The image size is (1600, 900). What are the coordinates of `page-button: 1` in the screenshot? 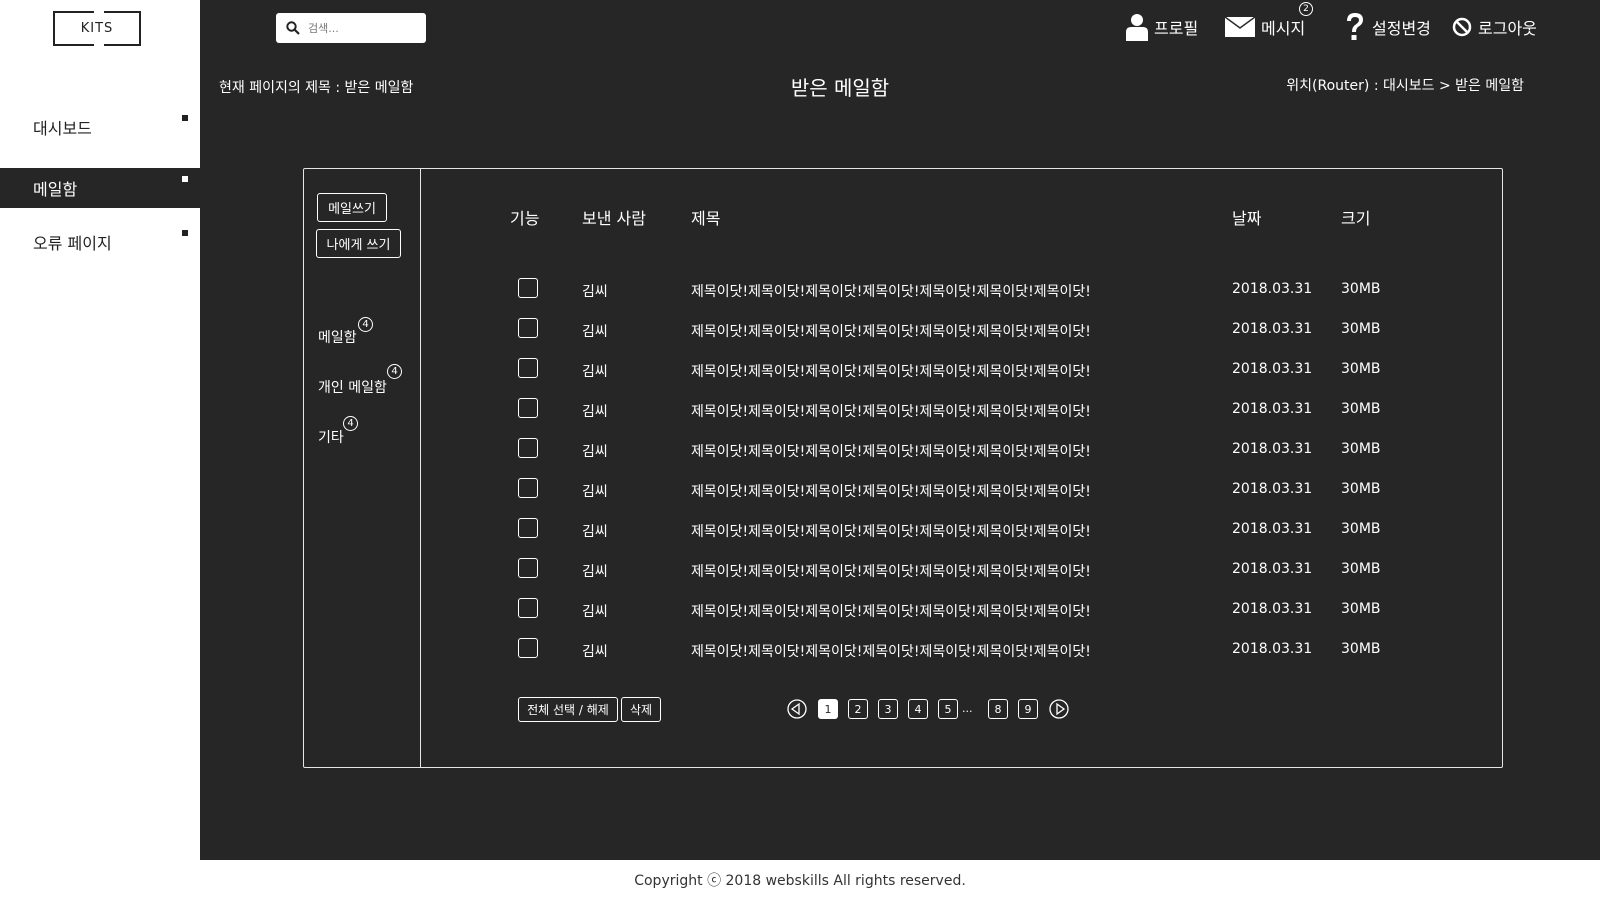 It's located at (828, 709).